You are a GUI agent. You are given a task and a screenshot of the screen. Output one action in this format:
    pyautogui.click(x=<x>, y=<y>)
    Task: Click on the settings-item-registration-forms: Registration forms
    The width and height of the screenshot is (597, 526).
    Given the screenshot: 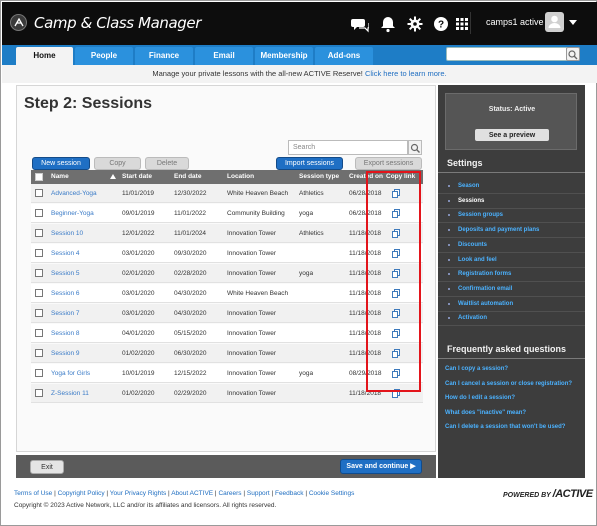 What is the action you would take?
    pyautogui.click(x=511, y=275)
    